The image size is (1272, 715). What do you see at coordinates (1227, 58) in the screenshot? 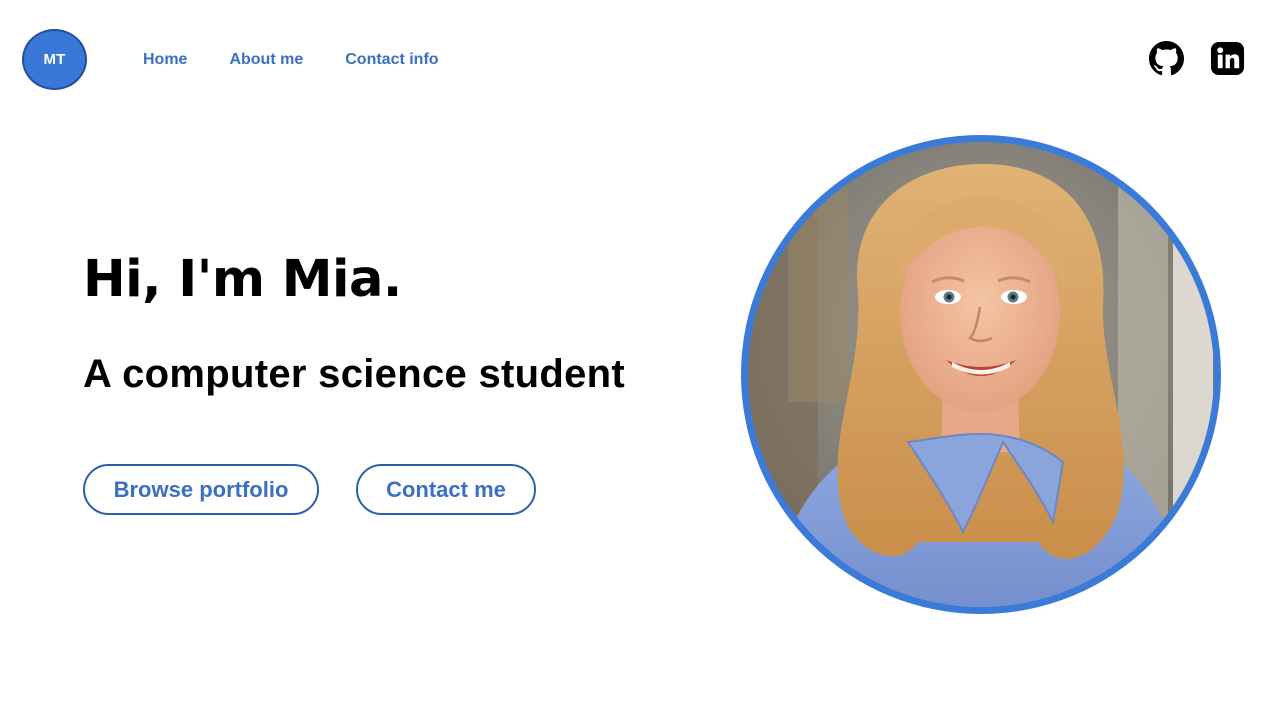
I see `linkedin-icon` at bounding box center [1227, 58].